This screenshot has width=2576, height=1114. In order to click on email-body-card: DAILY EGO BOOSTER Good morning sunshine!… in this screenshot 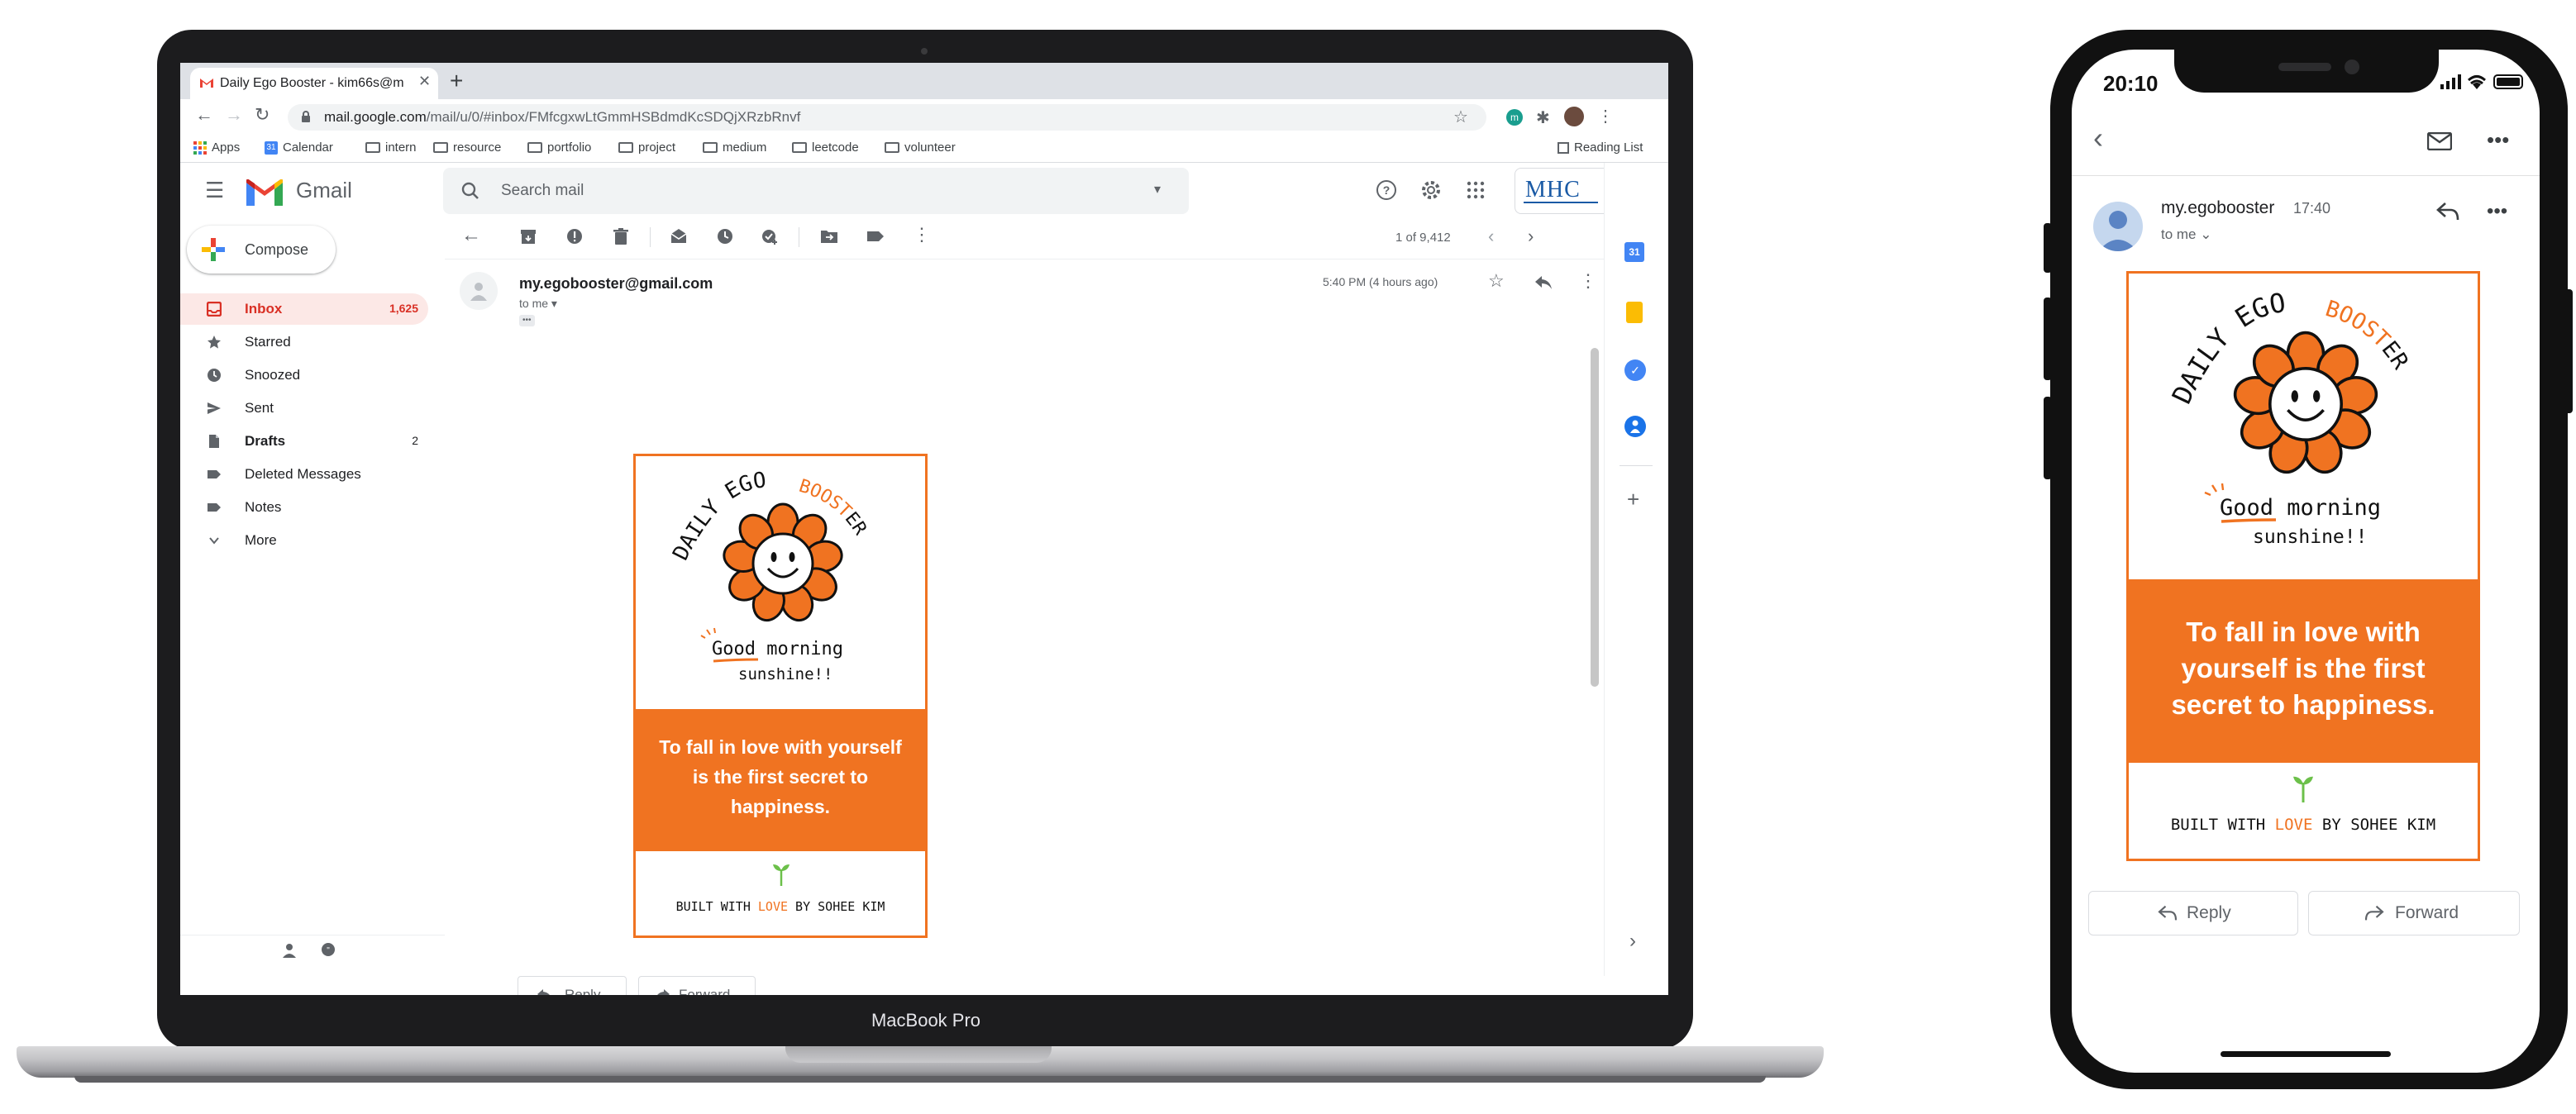, I will do `click(780, 696)`.